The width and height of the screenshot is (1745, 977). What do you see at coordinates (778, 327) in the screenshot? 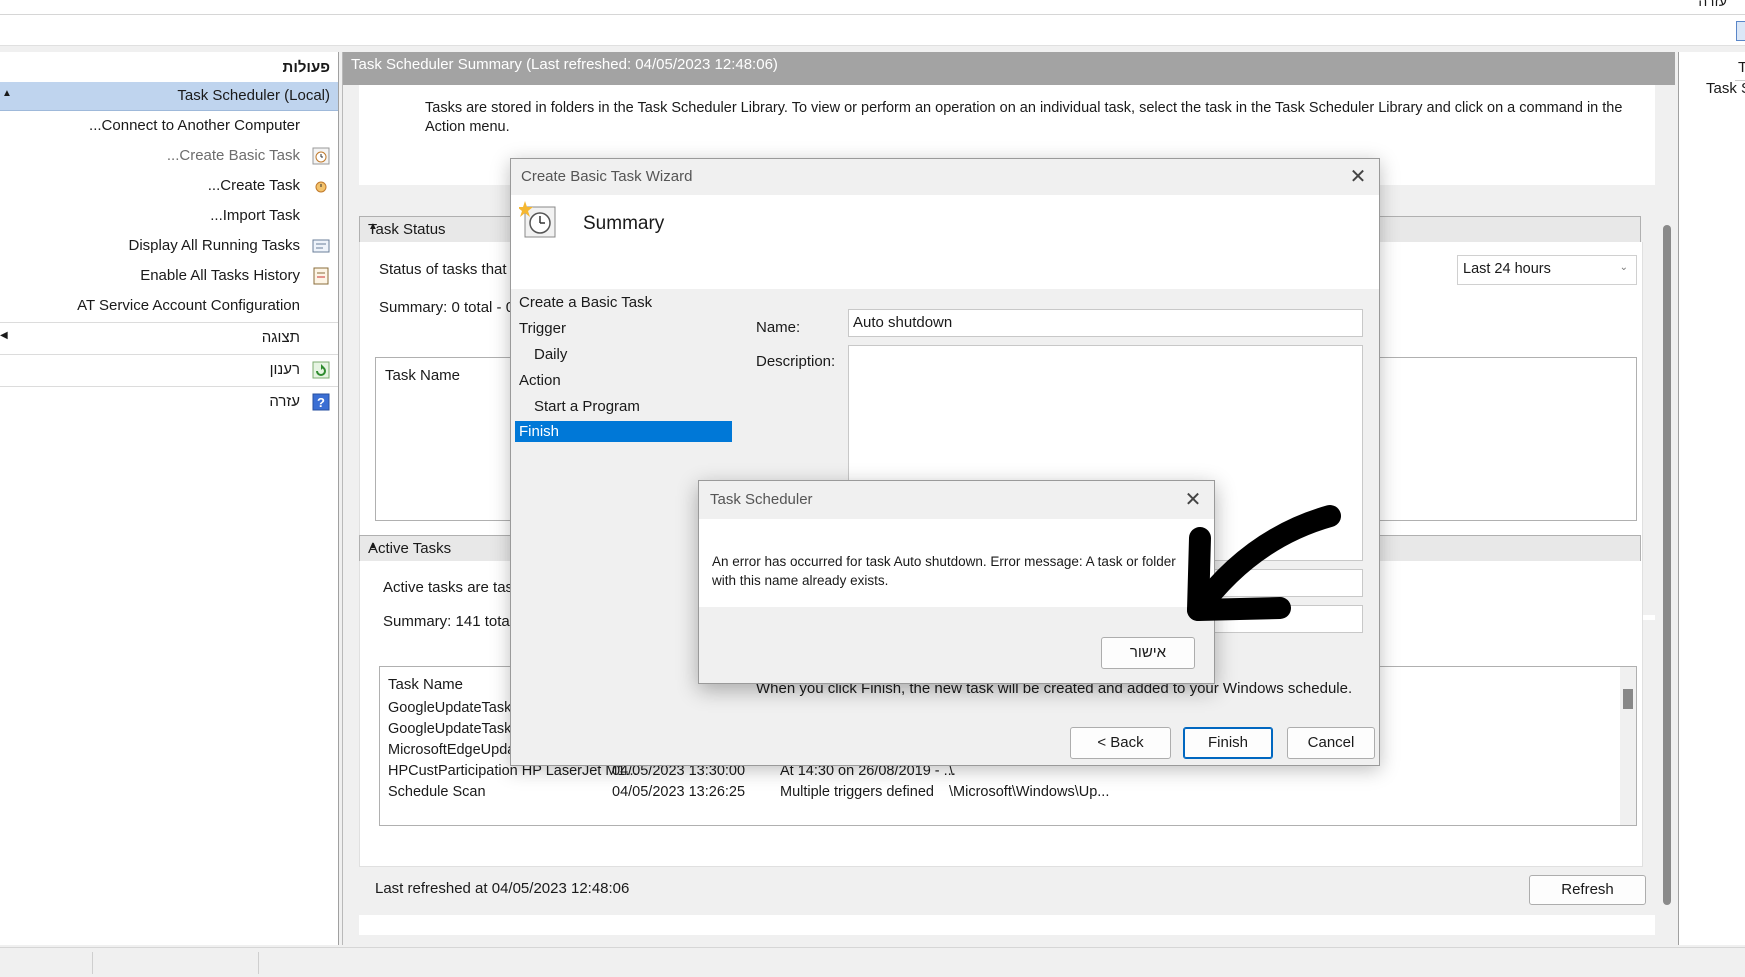
I see `name-label: Name:` at bounding box center [778, 327].